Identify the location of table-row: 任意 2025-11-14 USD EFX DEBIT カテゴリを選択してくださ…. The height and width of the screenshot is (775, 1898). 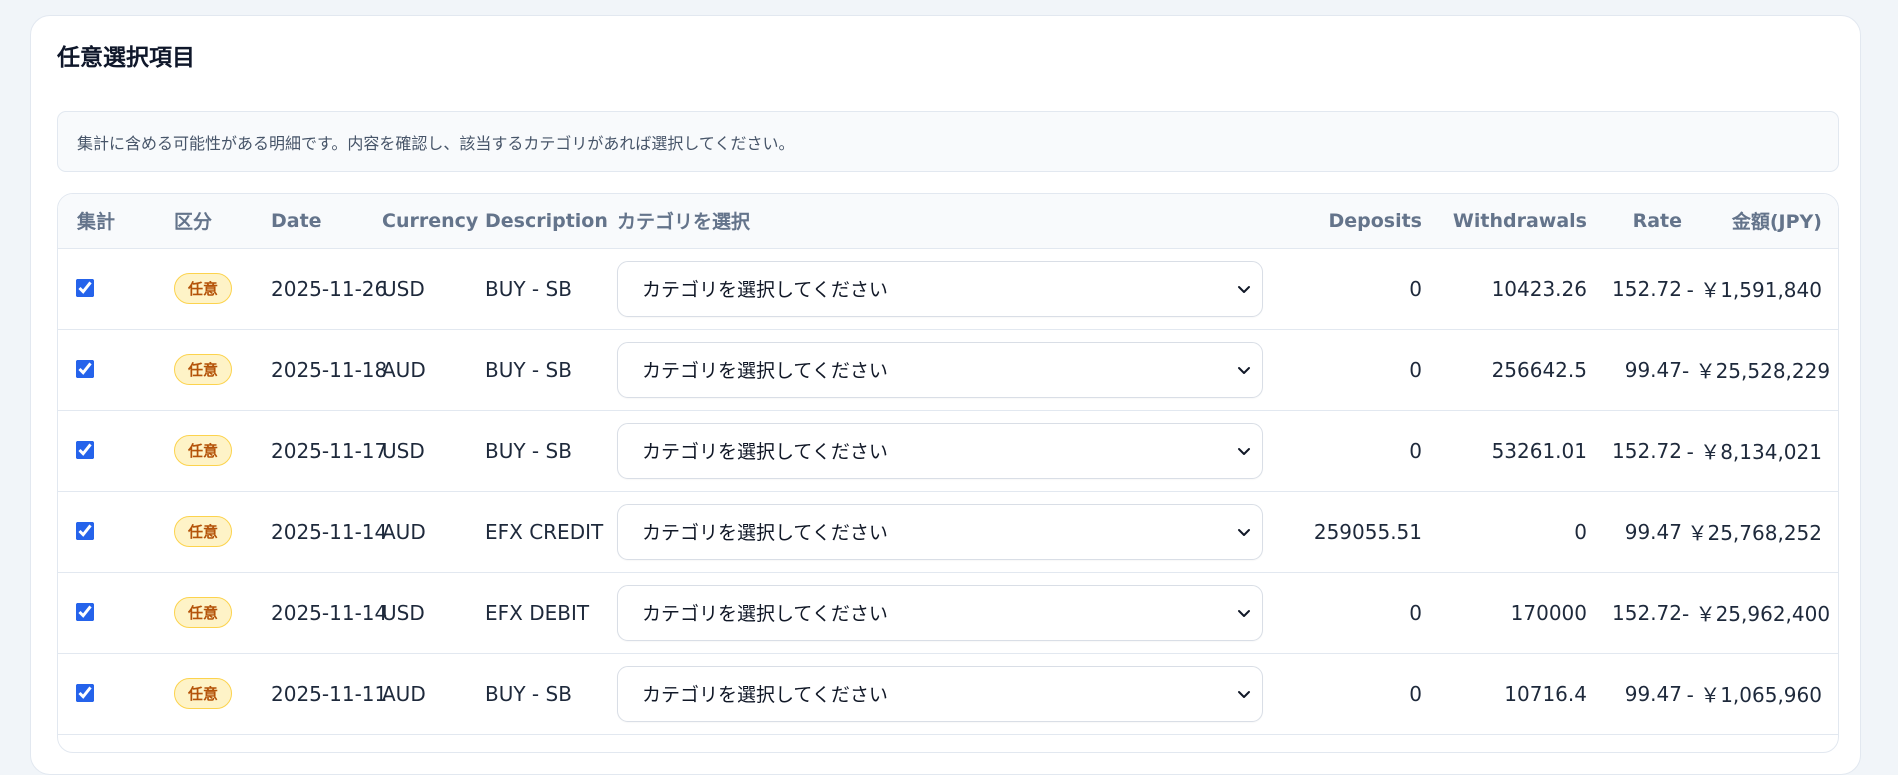
(948, 612).